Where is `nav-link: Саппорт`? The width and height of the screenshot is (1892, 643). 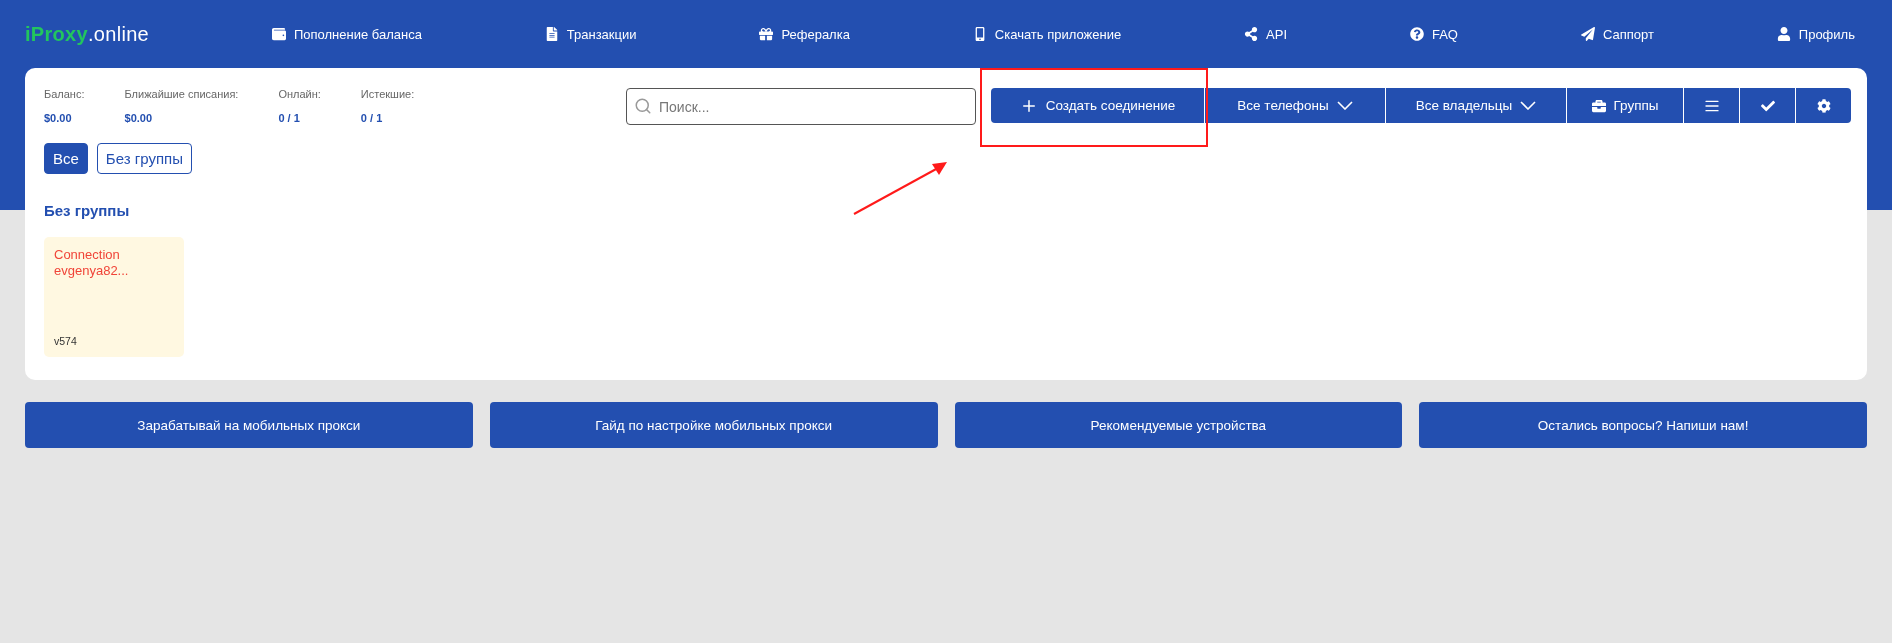
nav-link: Саппорт is located at coordinates (1617, 34).